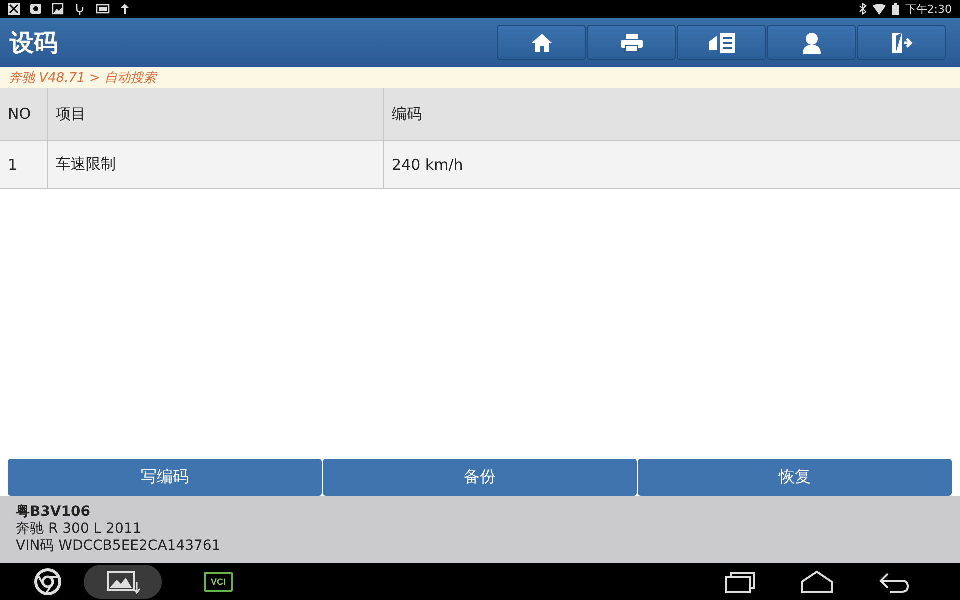 This screenshot has width=960, height=600. I want to click on screenshot-button, so click(123, 581).